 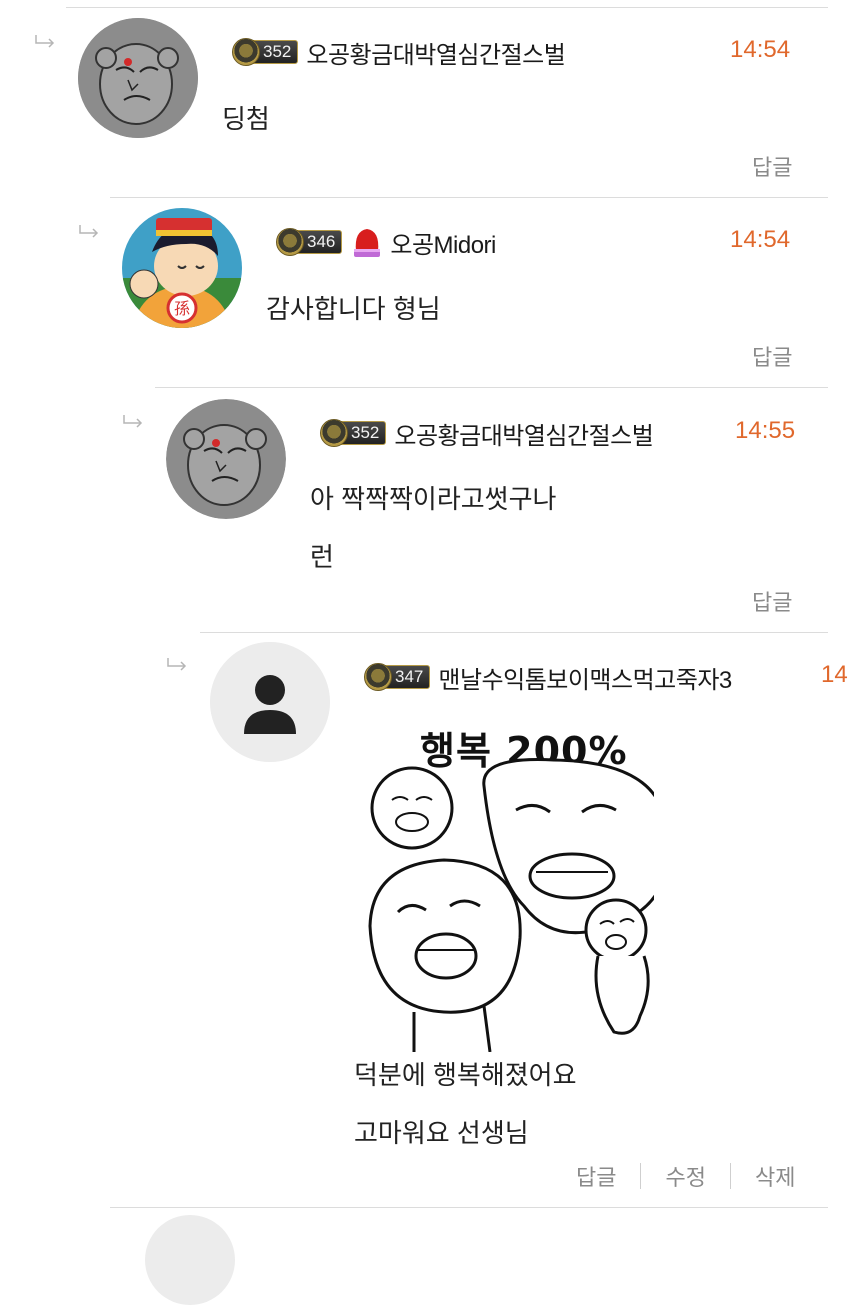 What do you see at coordinates (182, 268) in the screenshot?
I see `cartoon-boy-avatar: 孫` at bounding box center [182, 268].